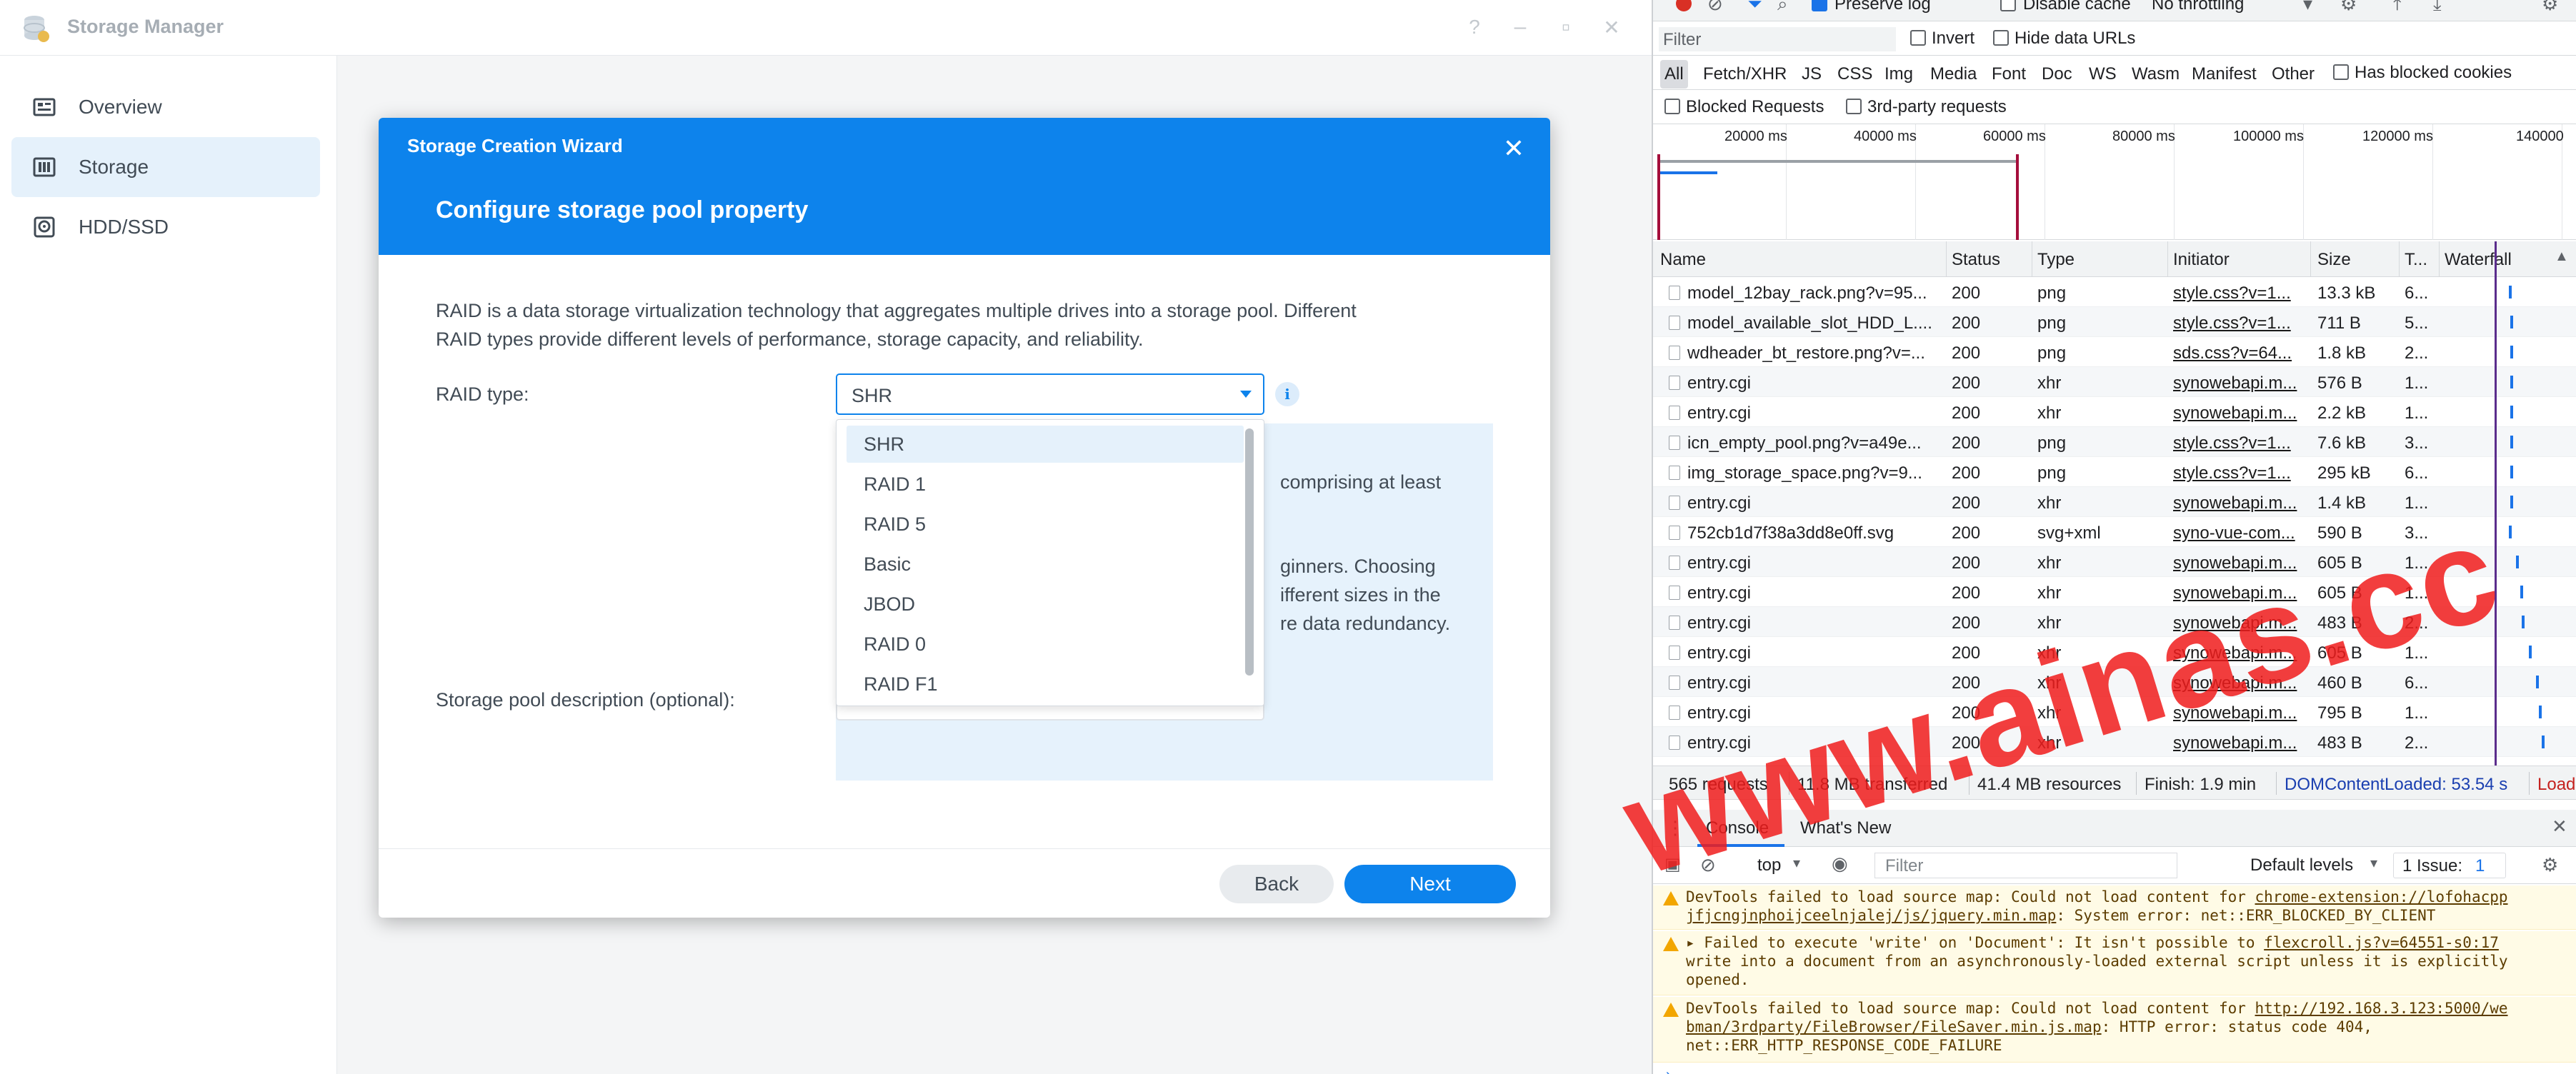 Image resolution: width=2576 pixels, height=1074 pixels. What do you see at coordinates (121, 107) in the screenshot?
I see `sidebar-item-label: Overview` at bounding box center [121, 107].